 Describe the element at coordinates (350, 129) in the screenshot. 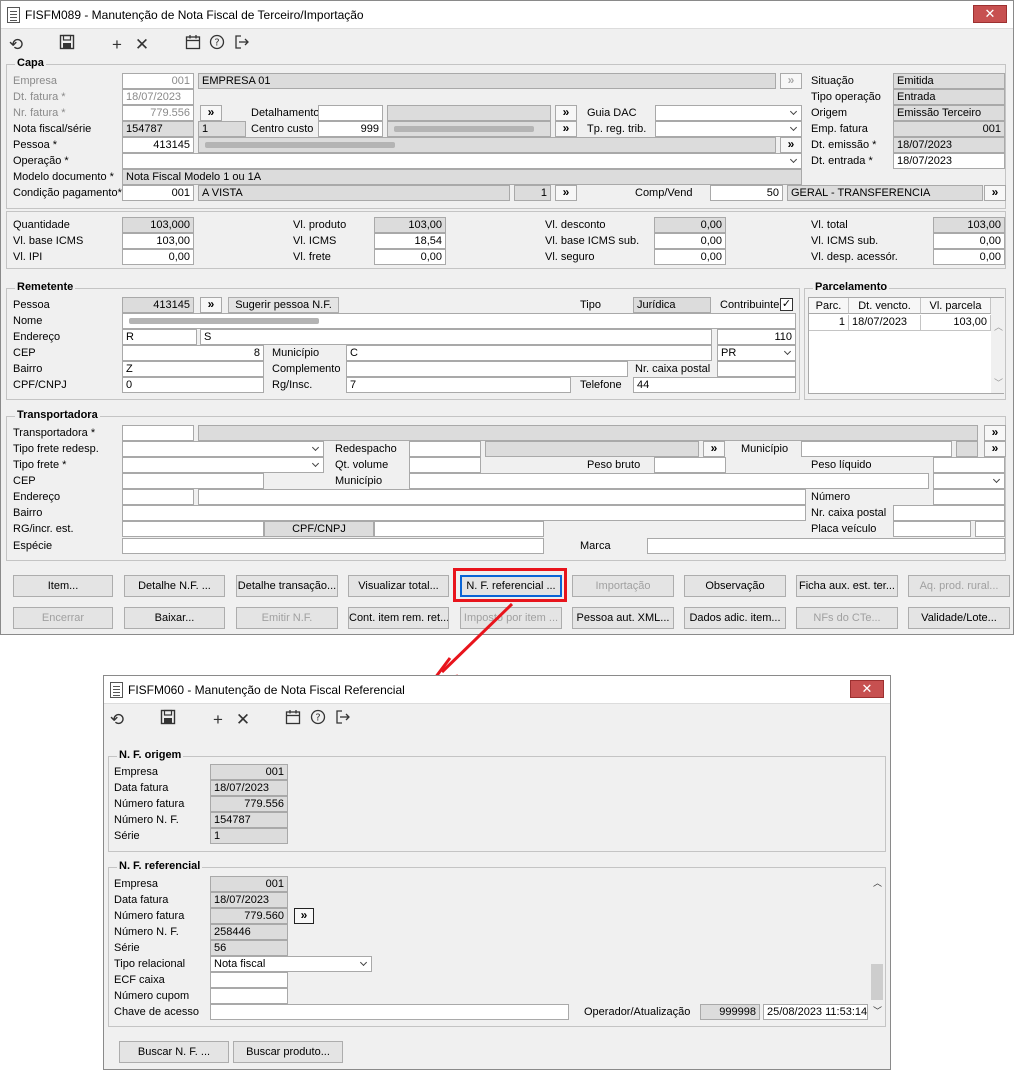

I see `centro-custo-field: 999` at that location.